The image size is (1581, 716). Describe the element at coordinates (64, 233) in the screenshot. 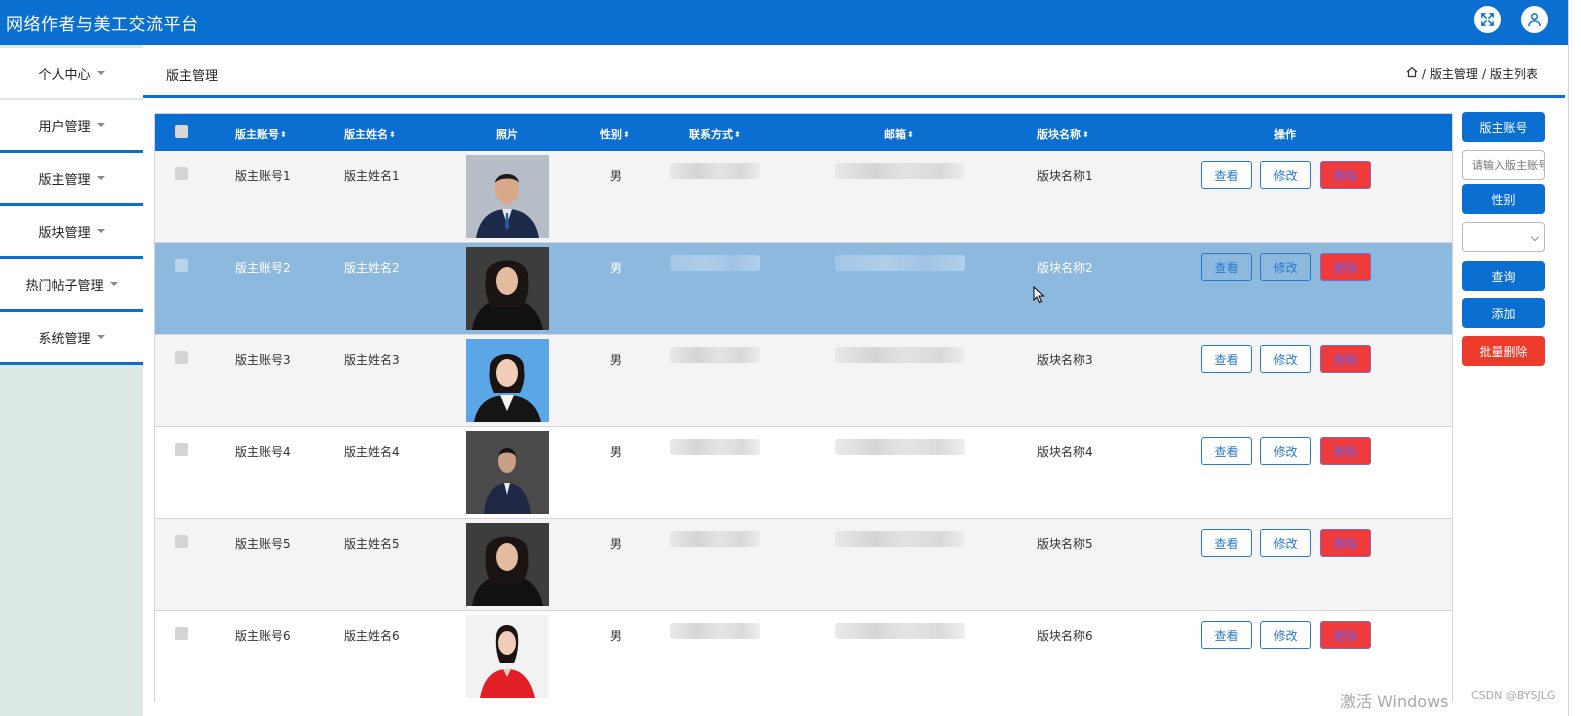

I see `sidebar-item-label: 版块管理` at that location.